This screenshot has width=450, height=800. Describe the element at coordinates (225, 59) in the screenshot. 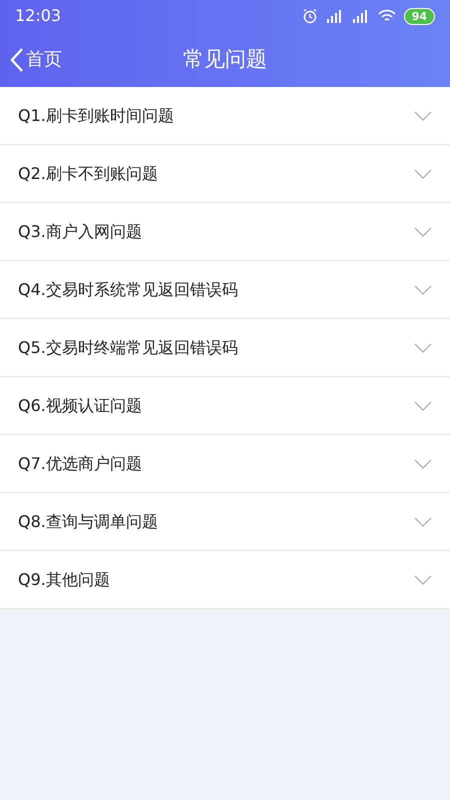

I see `page-title: 常见问题` at that location.